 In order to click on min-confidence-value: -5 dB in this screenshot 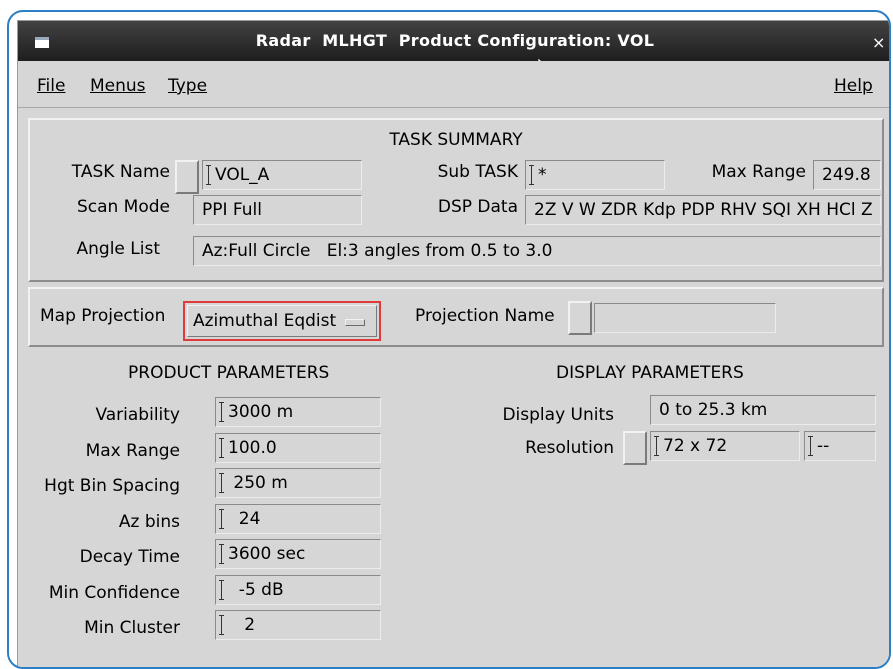, I will do `click(256, 590)`.